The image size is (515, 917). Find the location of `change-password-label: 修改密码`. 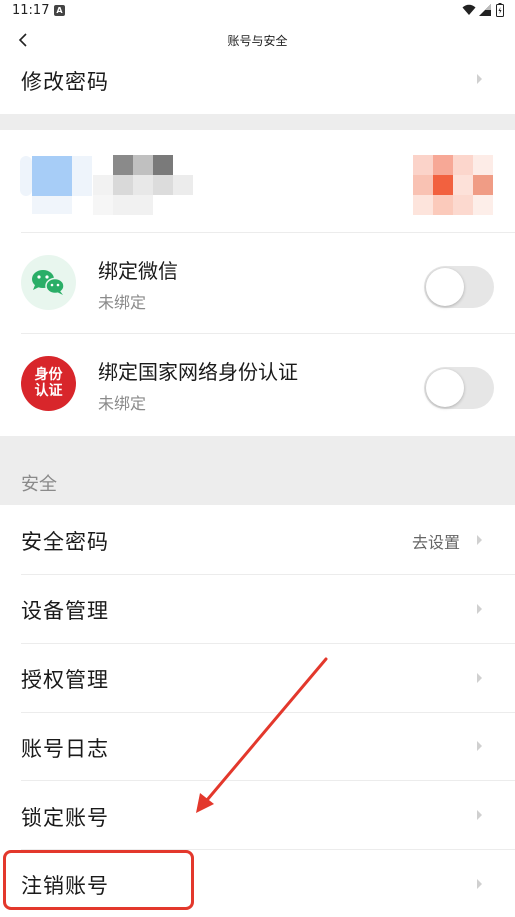

change-password-label: 修改密码 is located at coordinates (65, 82).